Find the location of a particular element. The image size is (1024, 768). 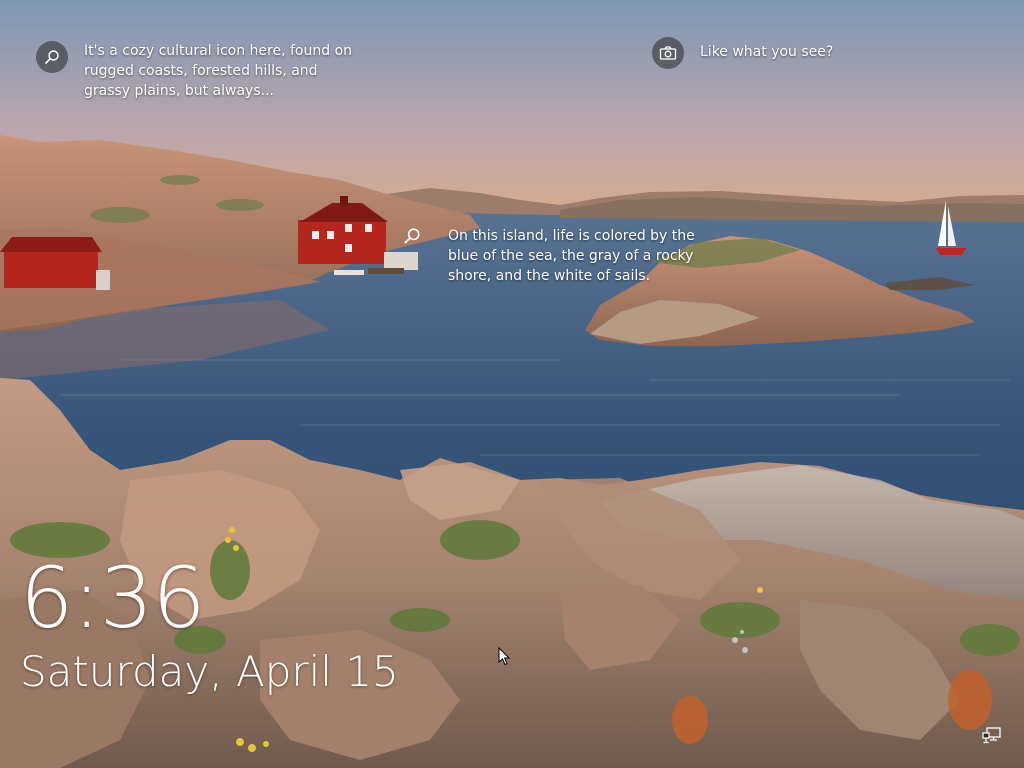

camera-icon is located at coordinates (668, 53).